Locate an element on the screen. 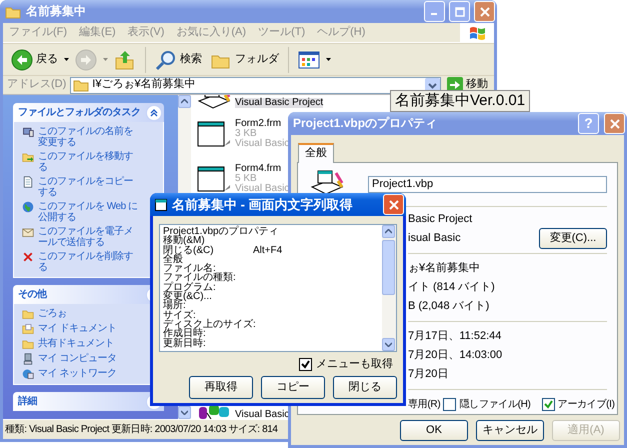 The image size is (627, 448). file-type: Visual Basic Project is located at coordinates (279, 103).